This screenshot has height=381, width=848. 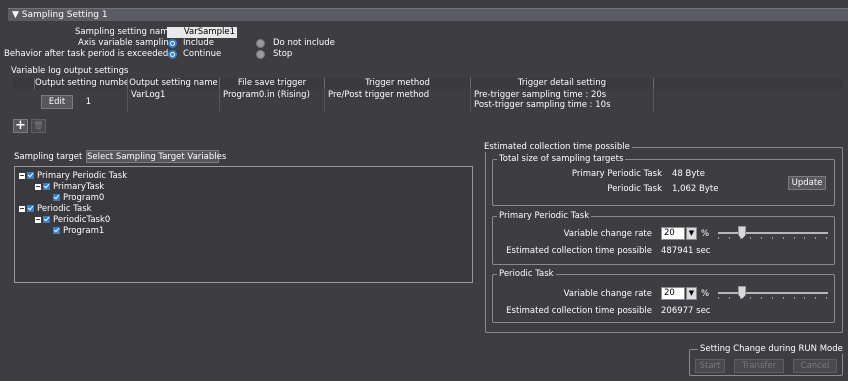 I want to click on tree-item-program0: Program0, so click(x=78, y=198).